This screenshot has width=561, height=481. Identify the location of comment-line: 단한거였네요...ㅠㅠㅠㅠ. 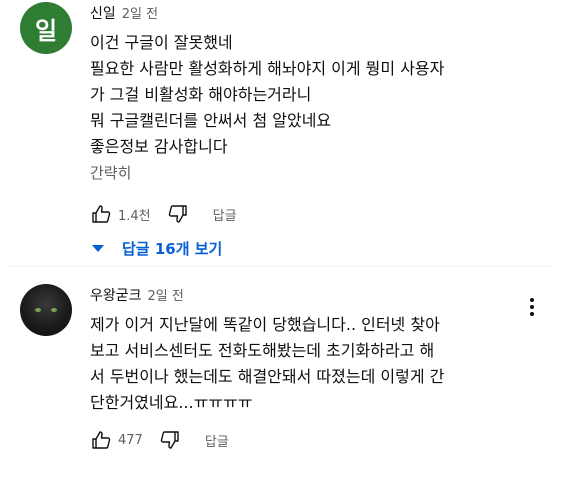
(171, 402).